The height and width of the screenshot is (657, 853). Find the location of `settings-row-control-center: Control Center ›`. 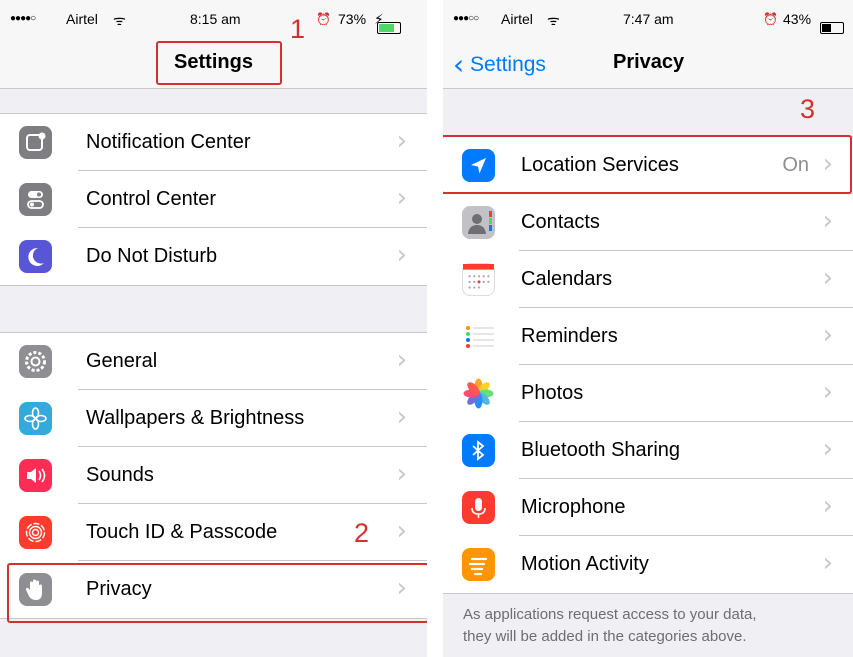

settings-row-control-center: Control Center › is located at coordinates (213, 199).